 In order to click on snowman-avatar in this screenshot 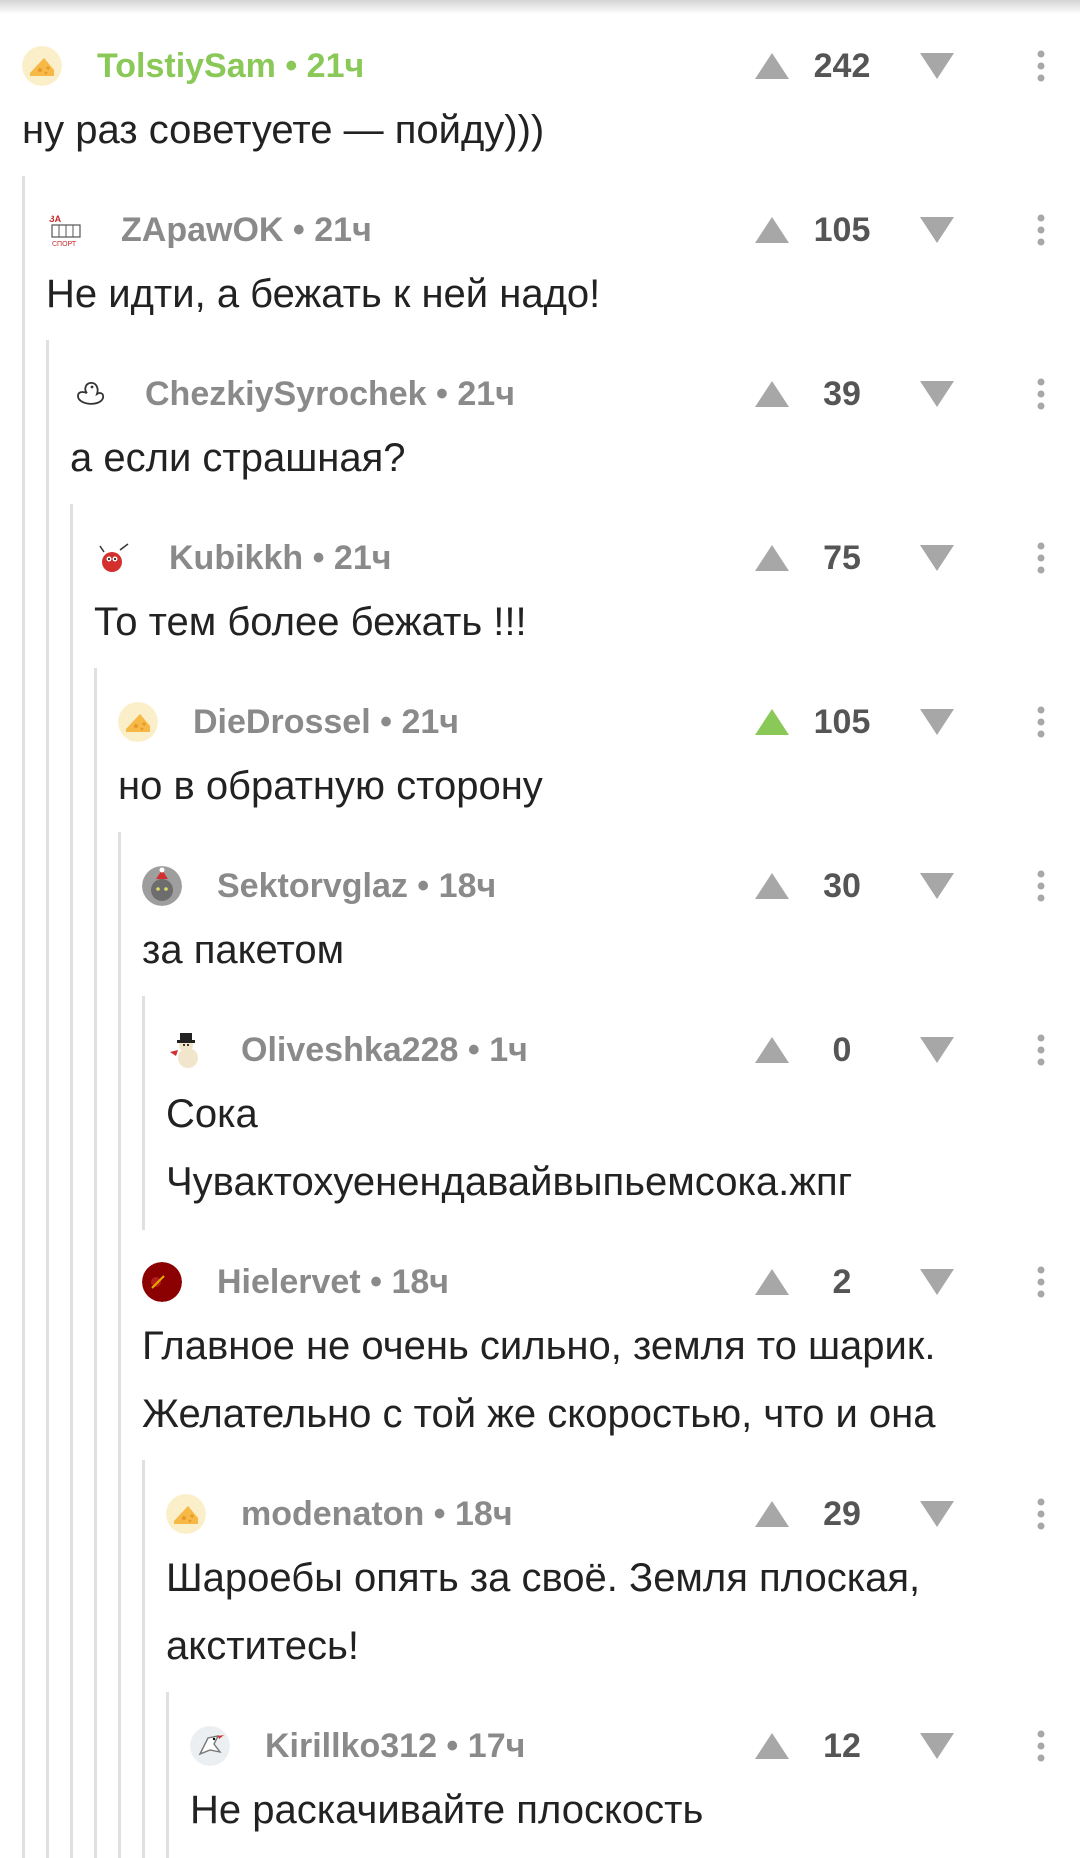, I will do `click(186, 1050)`.